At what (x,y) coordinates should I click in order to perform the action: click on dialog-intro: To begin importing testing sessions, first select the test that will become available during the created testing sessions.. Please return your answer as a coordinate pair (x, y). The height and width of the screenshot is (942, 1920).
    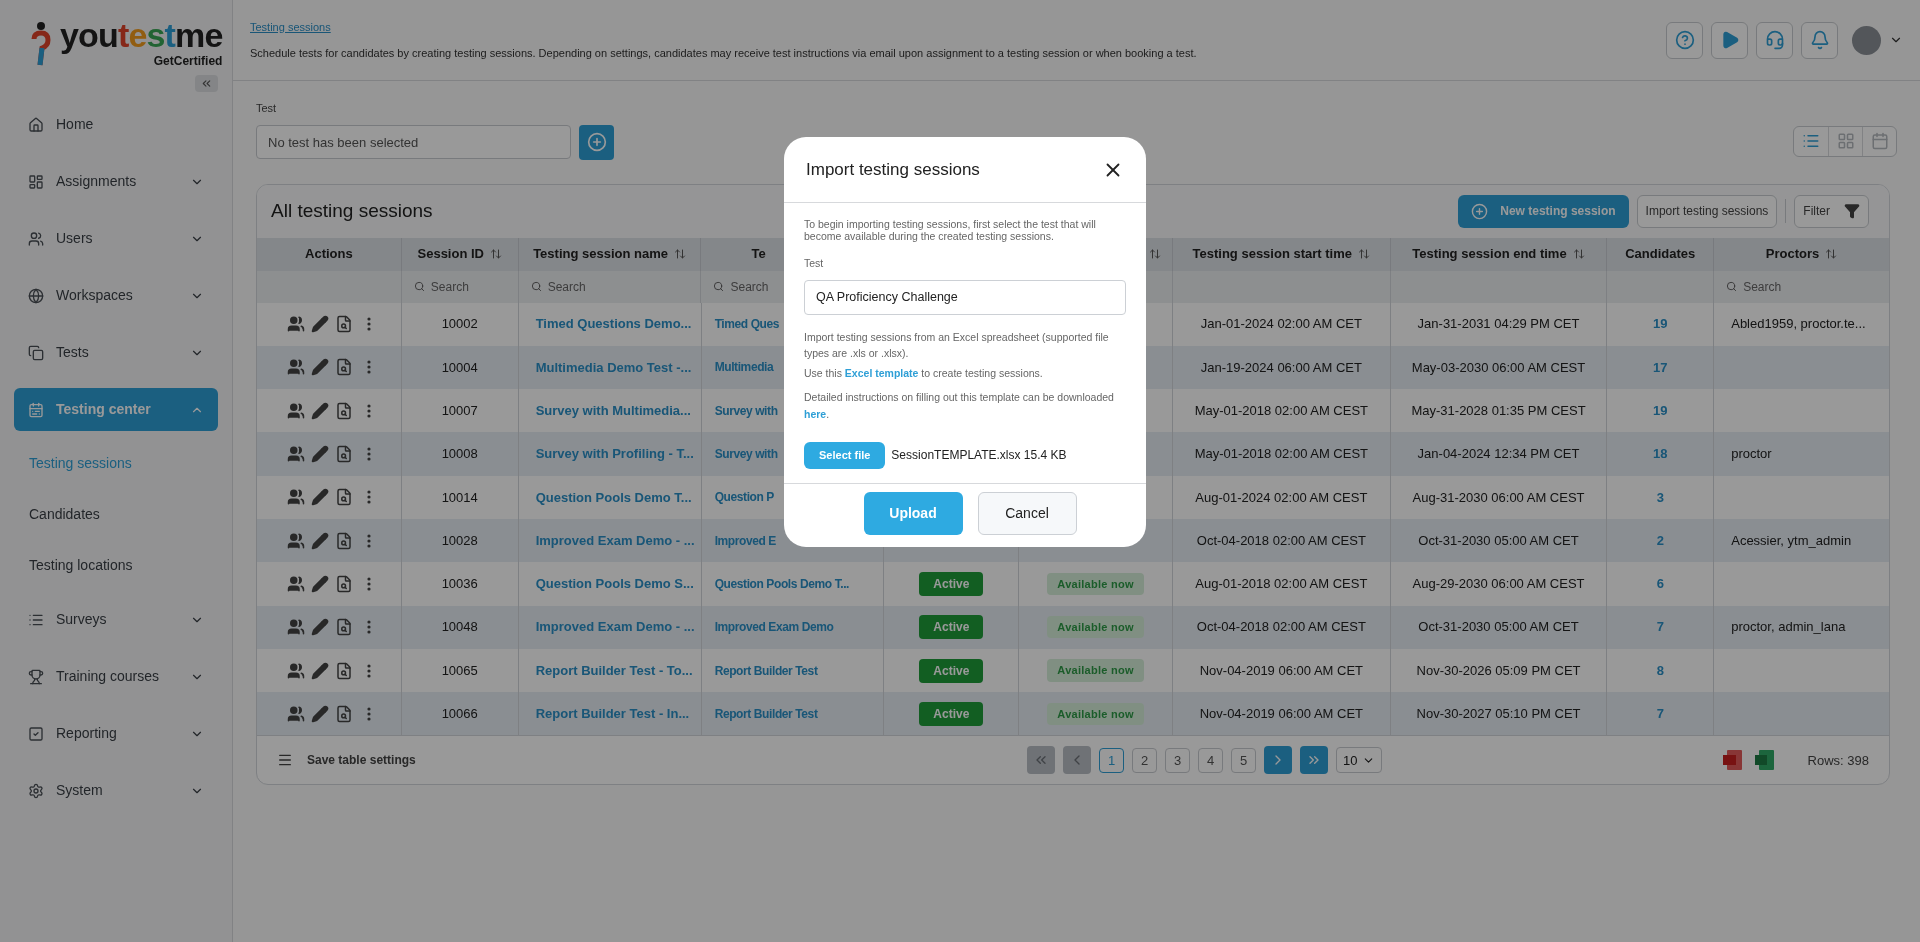
    Looking at the image, I should click on (950, 230).